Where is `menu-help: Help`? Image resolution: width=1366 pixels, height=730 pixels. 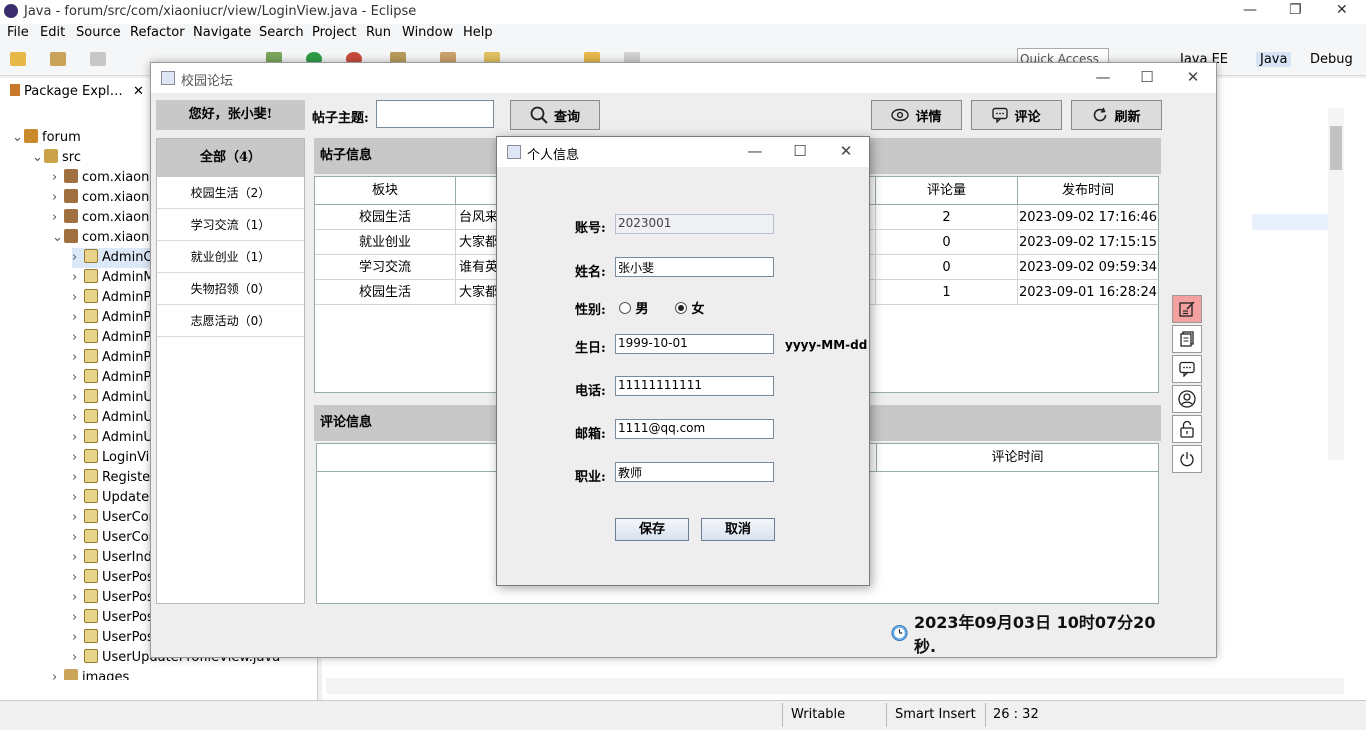
menu-help: Help is located at coordinates (478, 32).